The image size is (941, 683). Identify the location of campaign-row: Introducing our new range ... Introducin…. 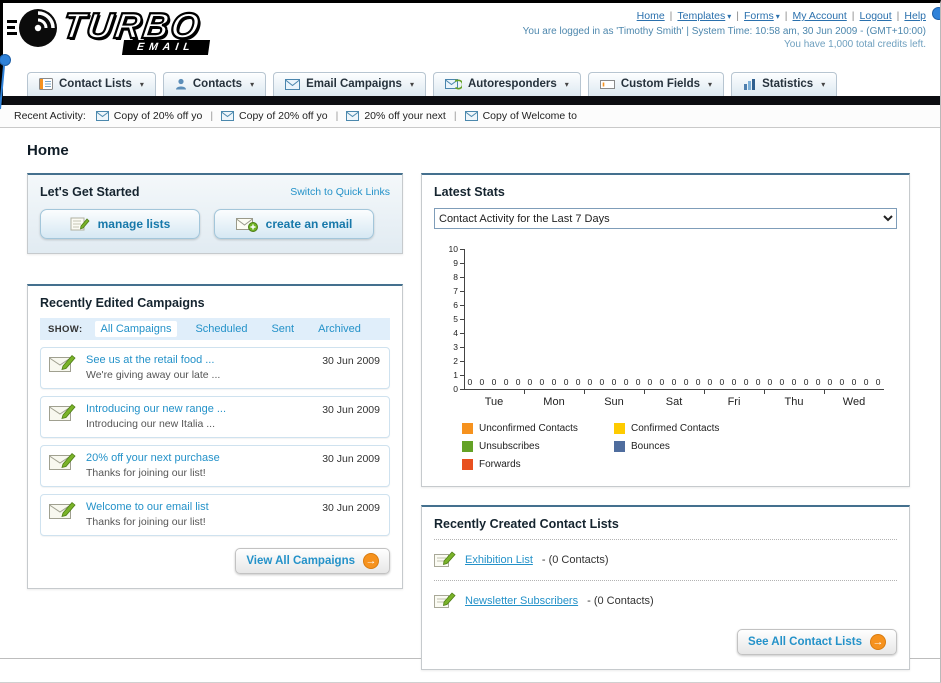
(215, 417).